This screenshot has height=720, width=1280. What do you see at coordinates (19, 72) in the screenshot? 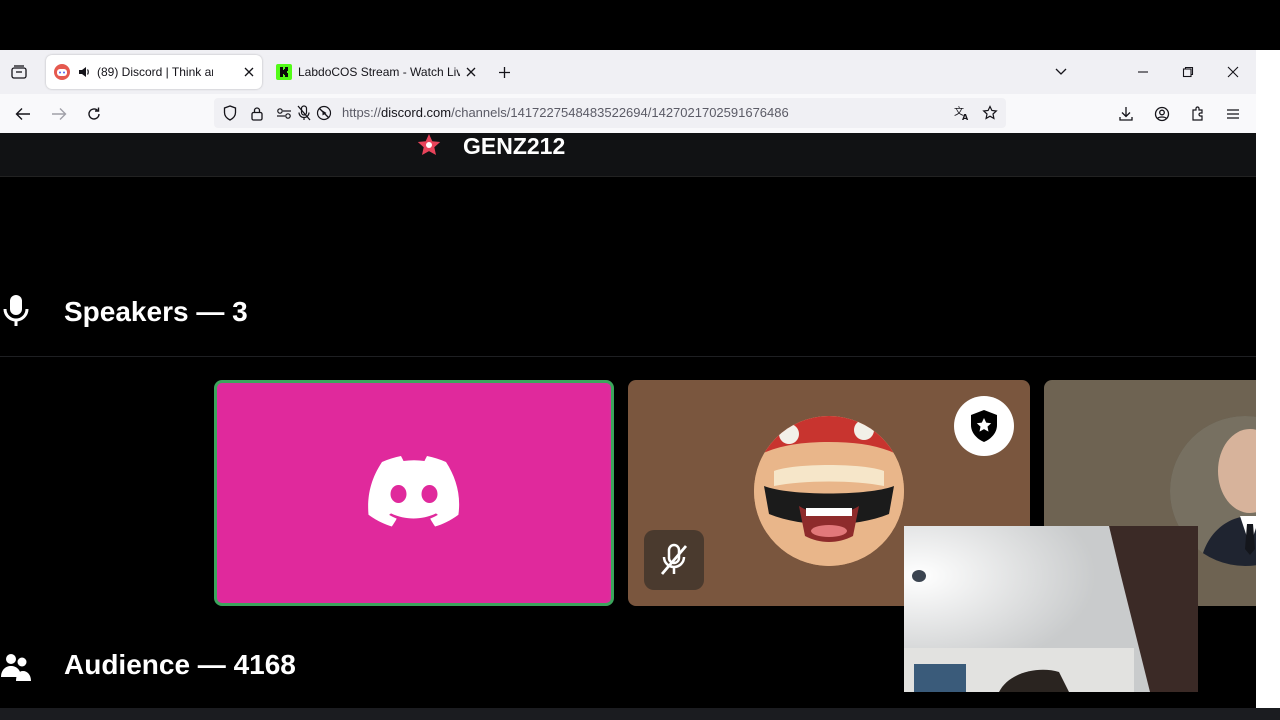
I see `tab-list-icon` at bounding box center [19, 72].